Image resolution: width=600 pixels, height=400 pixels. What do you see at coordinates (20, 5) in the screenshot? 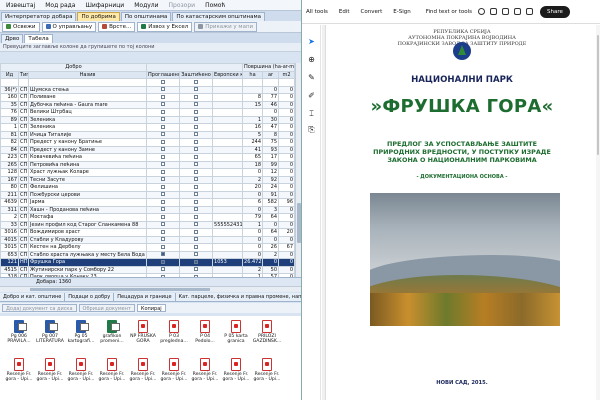
I see `menu-item: Извештај` at bounding box center [20, 5].